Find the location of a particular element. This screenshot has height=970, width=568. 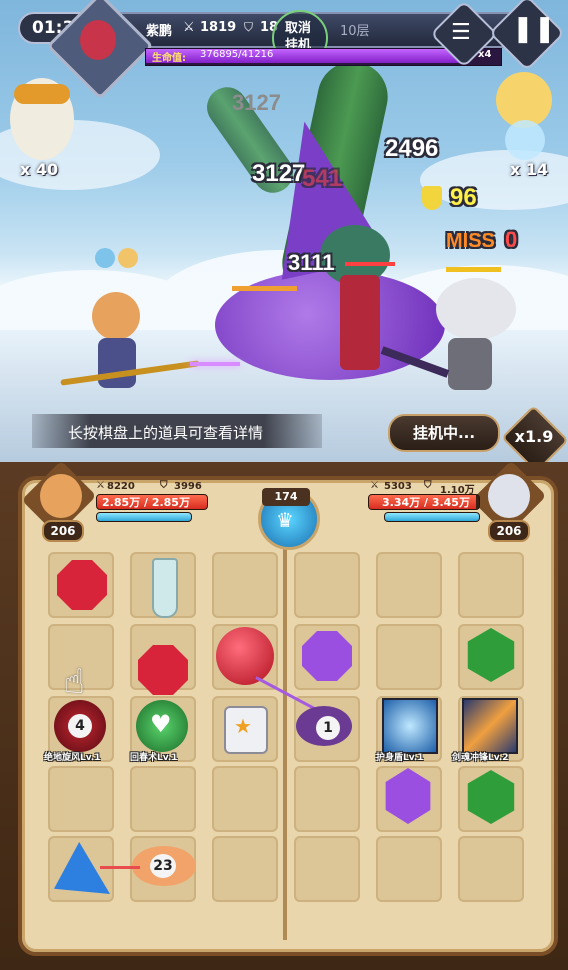

left-hero-defense: 3996 is located at coordinates (188, 486).